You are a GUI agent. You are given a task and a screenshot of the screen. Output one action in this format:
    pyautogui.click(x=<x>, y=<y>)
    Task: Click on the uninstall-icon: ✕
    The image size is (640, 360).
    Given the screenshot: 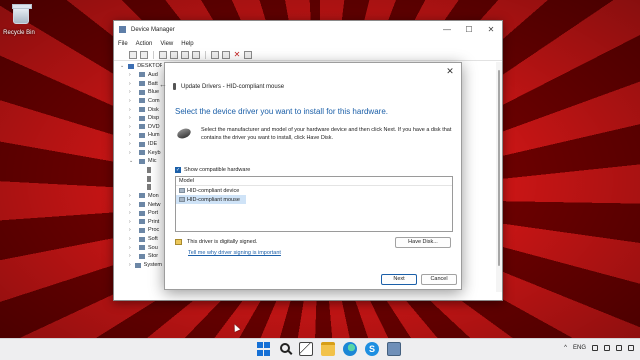 What is the action you would take?
    pyautogui.click(x=237, y=54)
    